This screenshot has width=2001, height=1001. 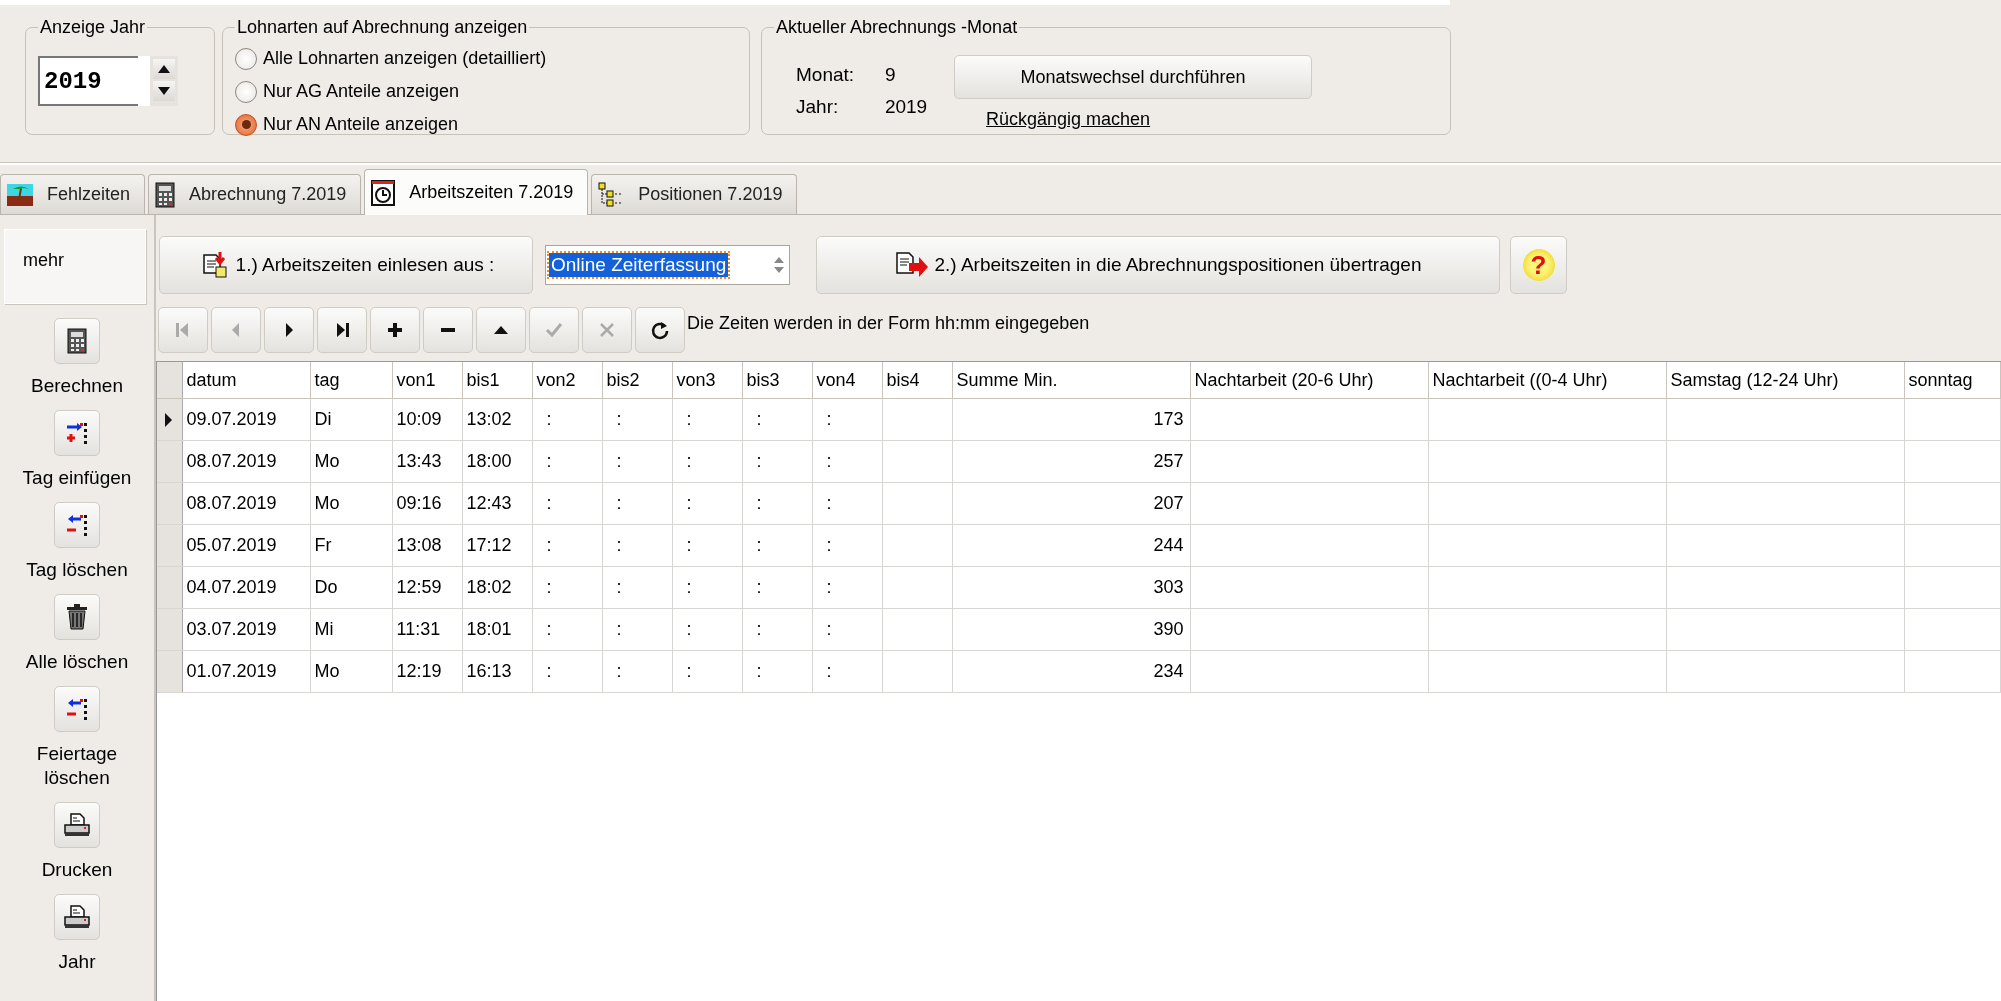 What do you see at coordinates (346, 265) in the screenshot?
I see `import-button: 1.) Arbeitszeiten einlesen aus :` at bounding box center [346, 265].